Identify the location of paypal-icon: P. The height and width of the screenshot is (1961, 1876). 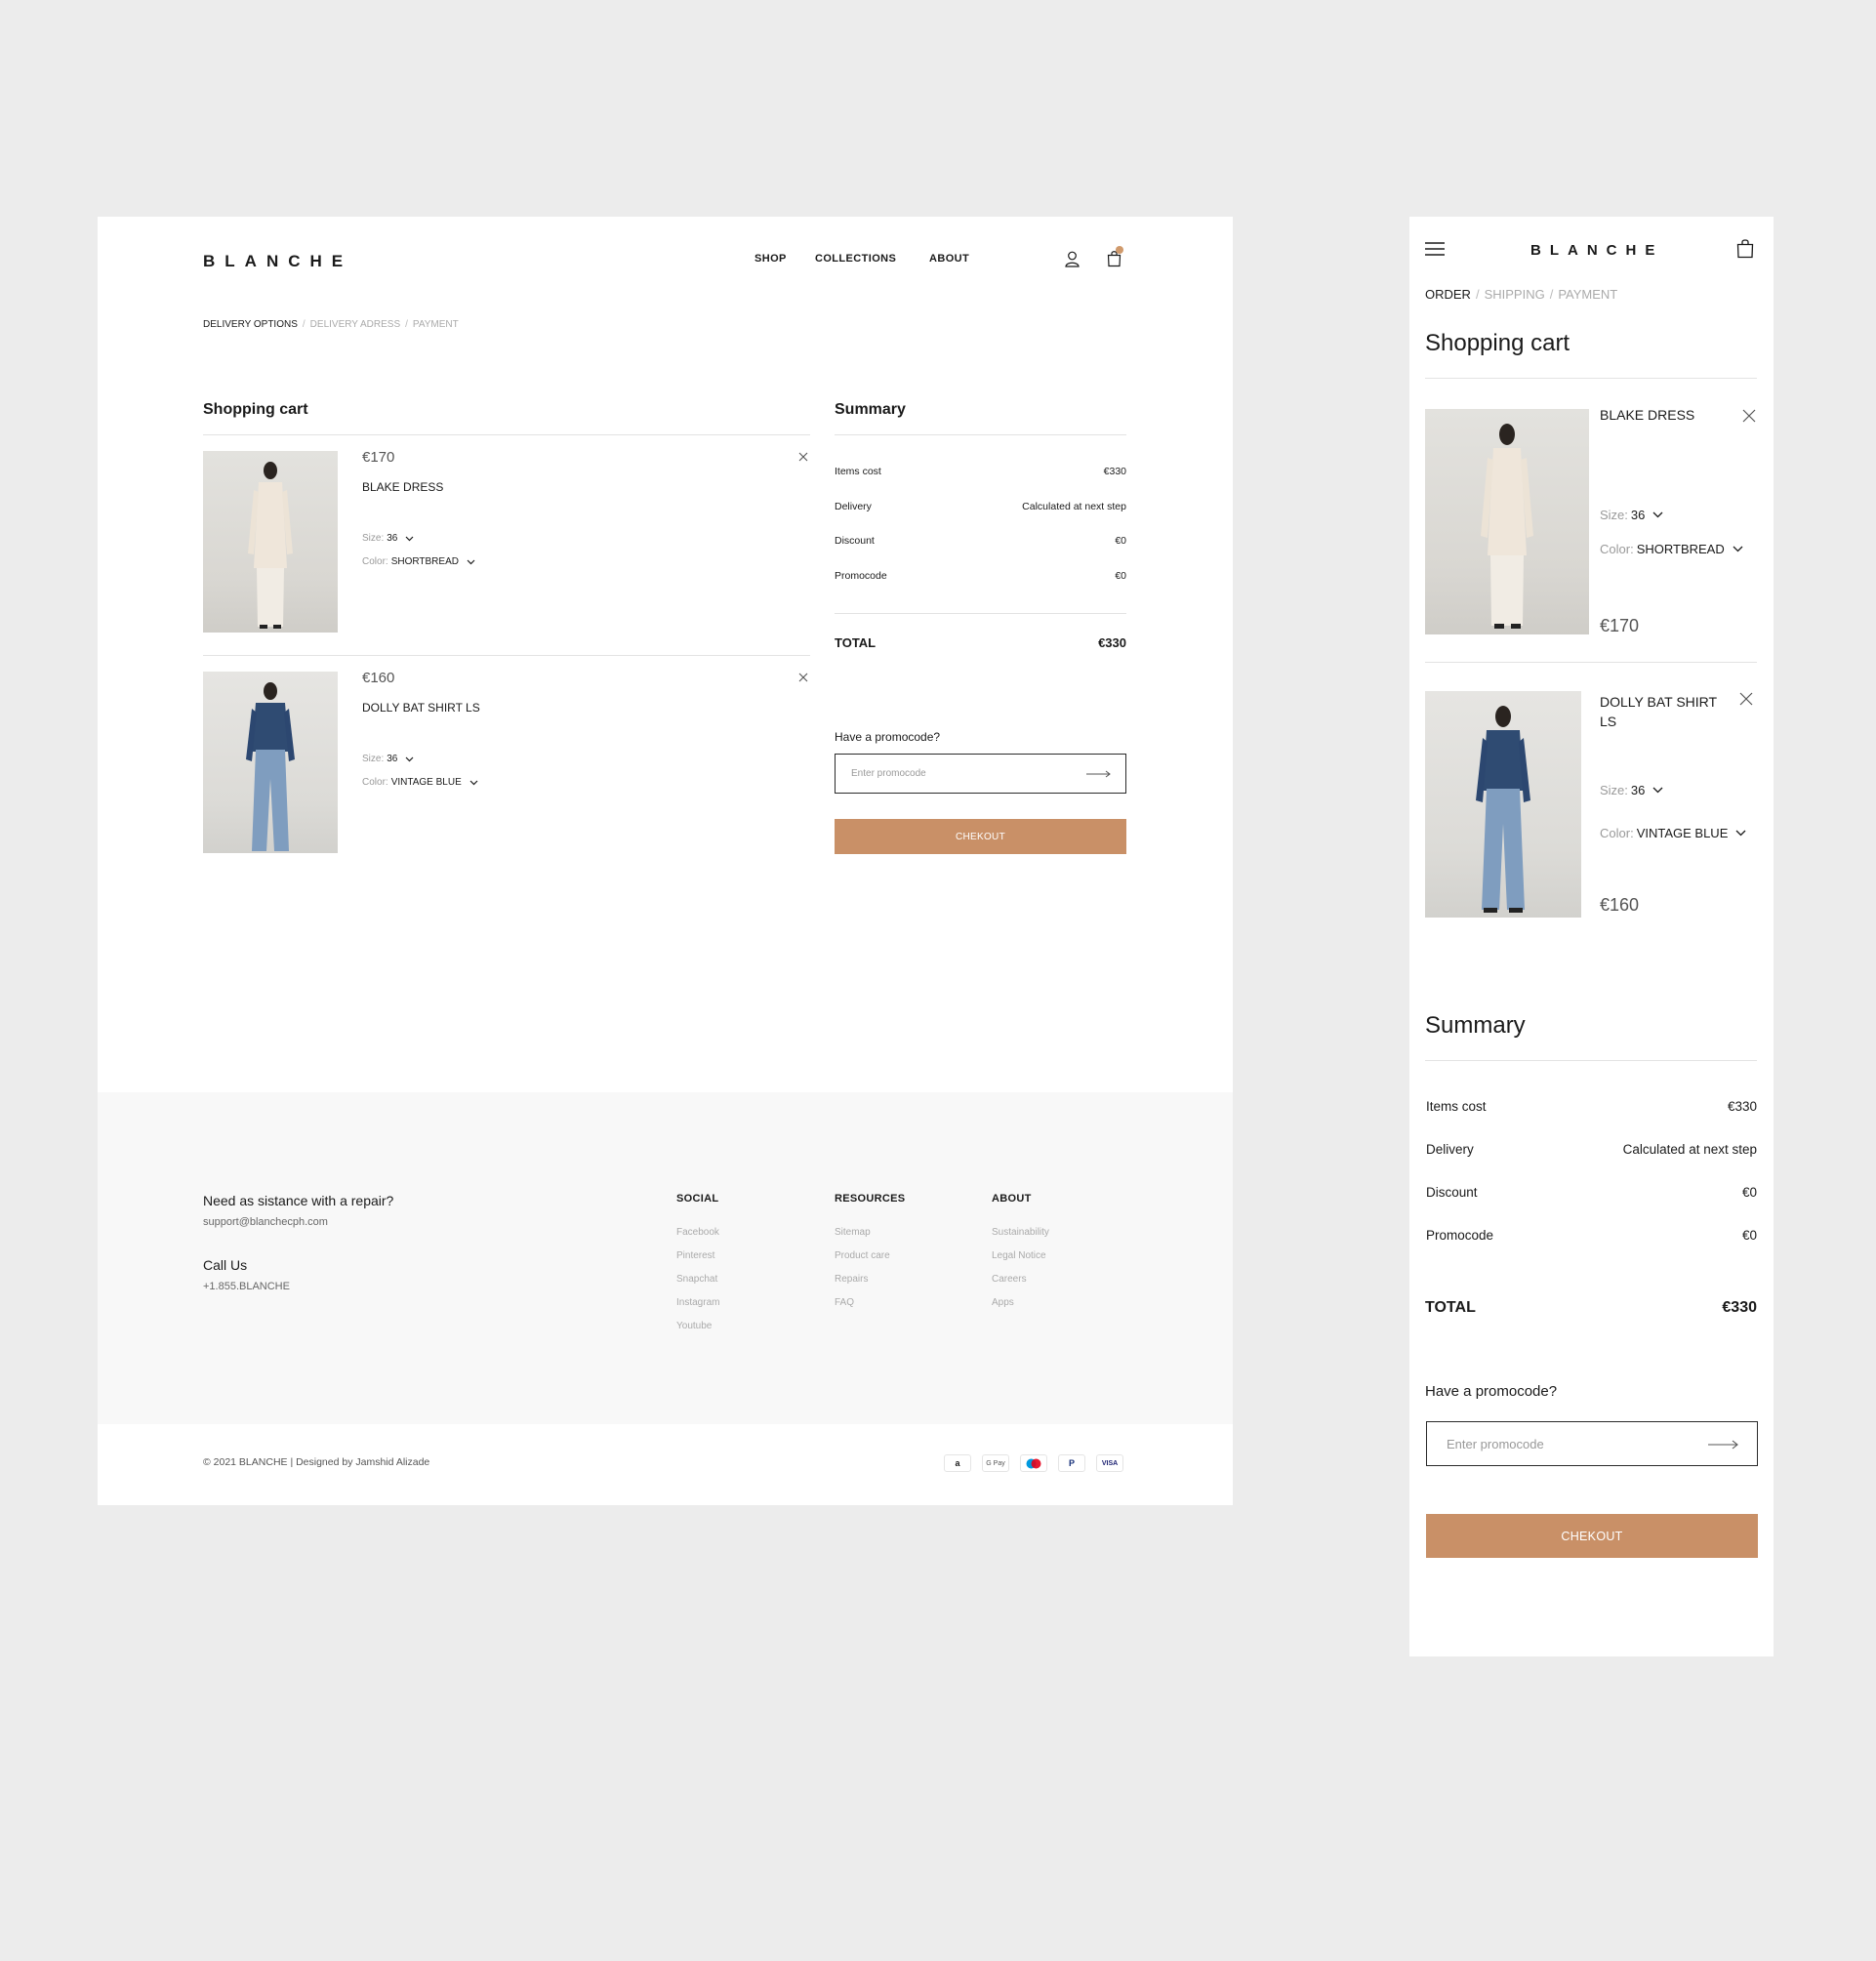
(1071, 1463).